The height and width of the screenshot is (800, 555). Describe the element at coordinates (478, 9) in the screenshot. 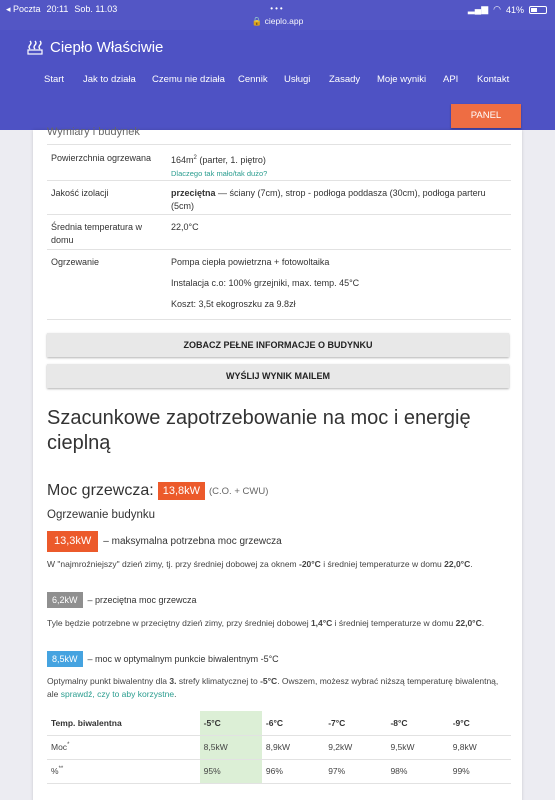

I see `signal-icon: ▂▄▆` at that location.